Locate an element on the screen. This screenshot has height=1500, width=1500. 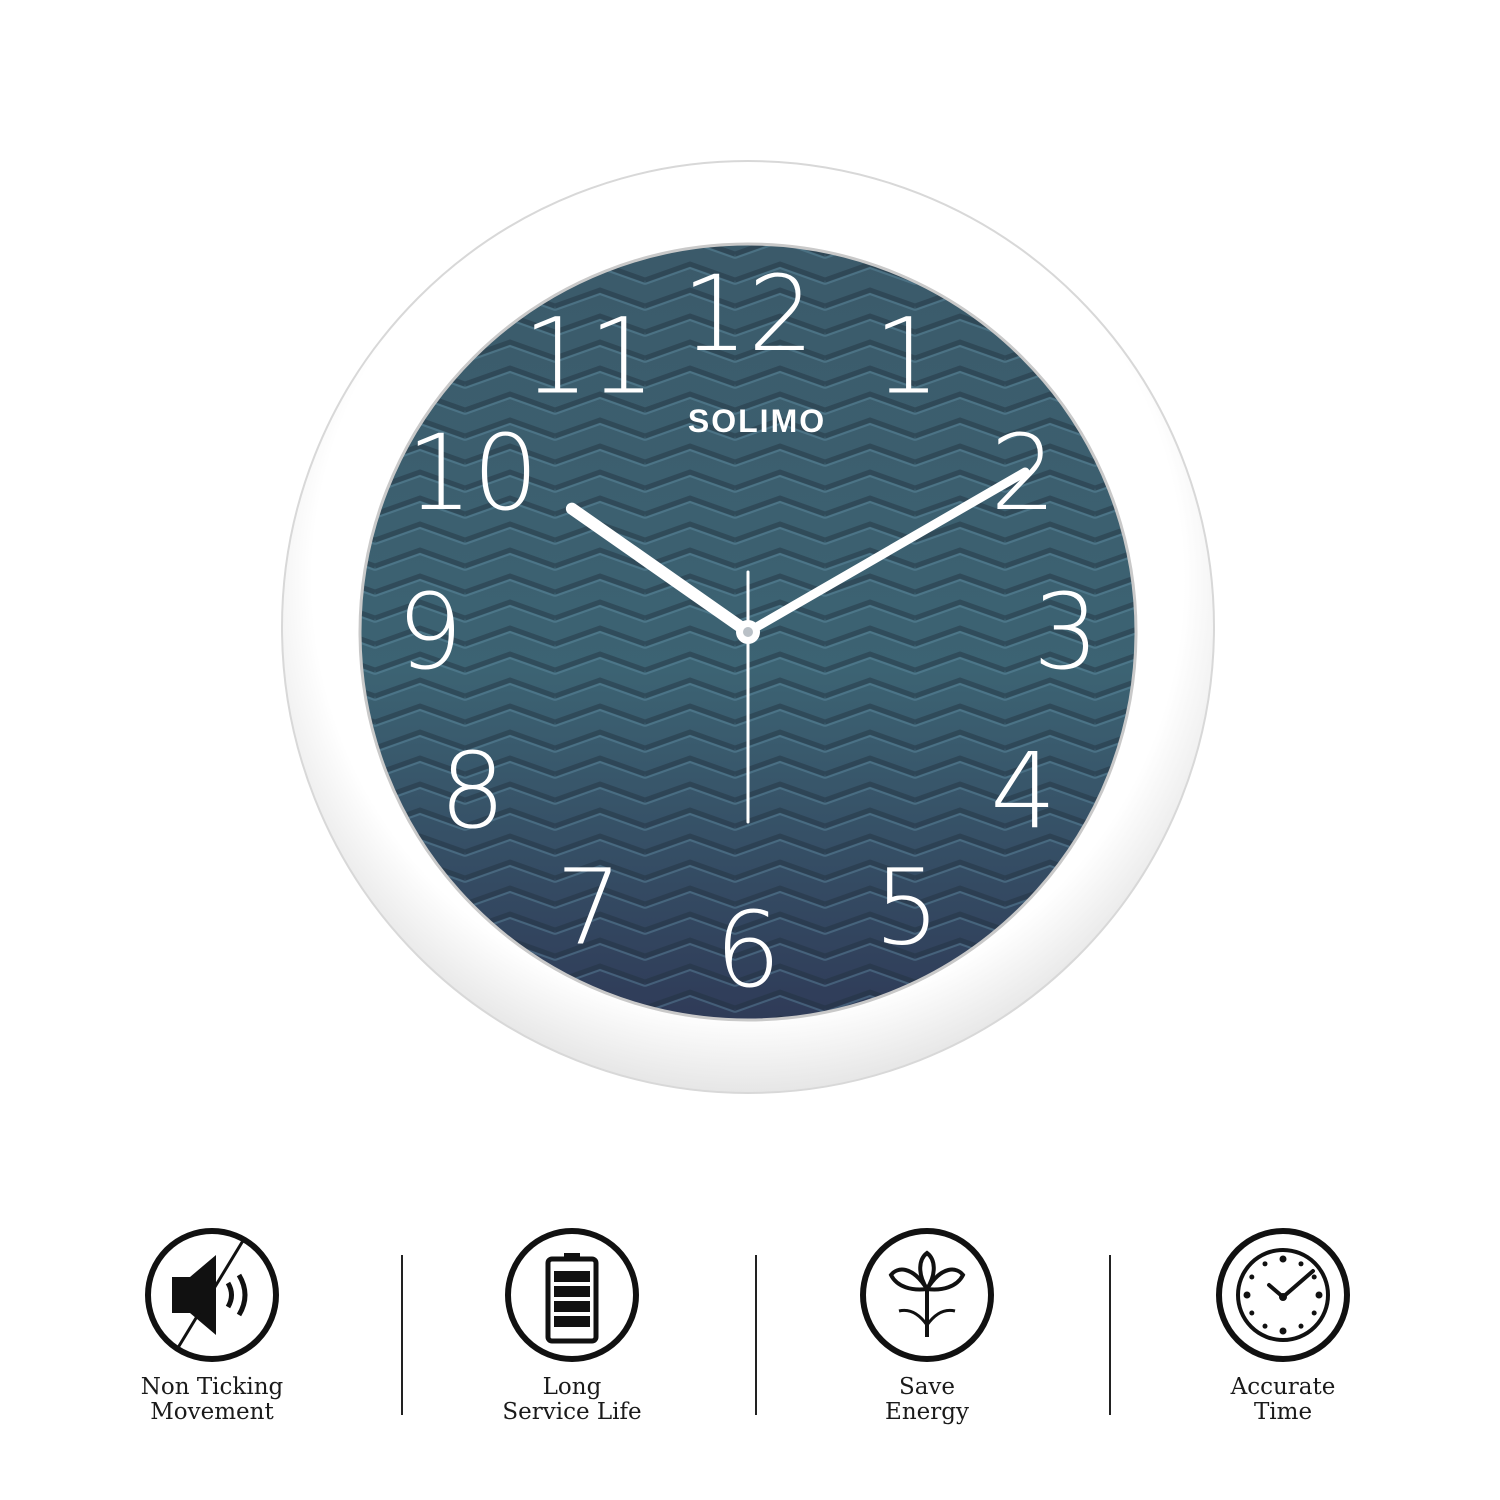
clock-icon is located at coordinates (1283, 1295).